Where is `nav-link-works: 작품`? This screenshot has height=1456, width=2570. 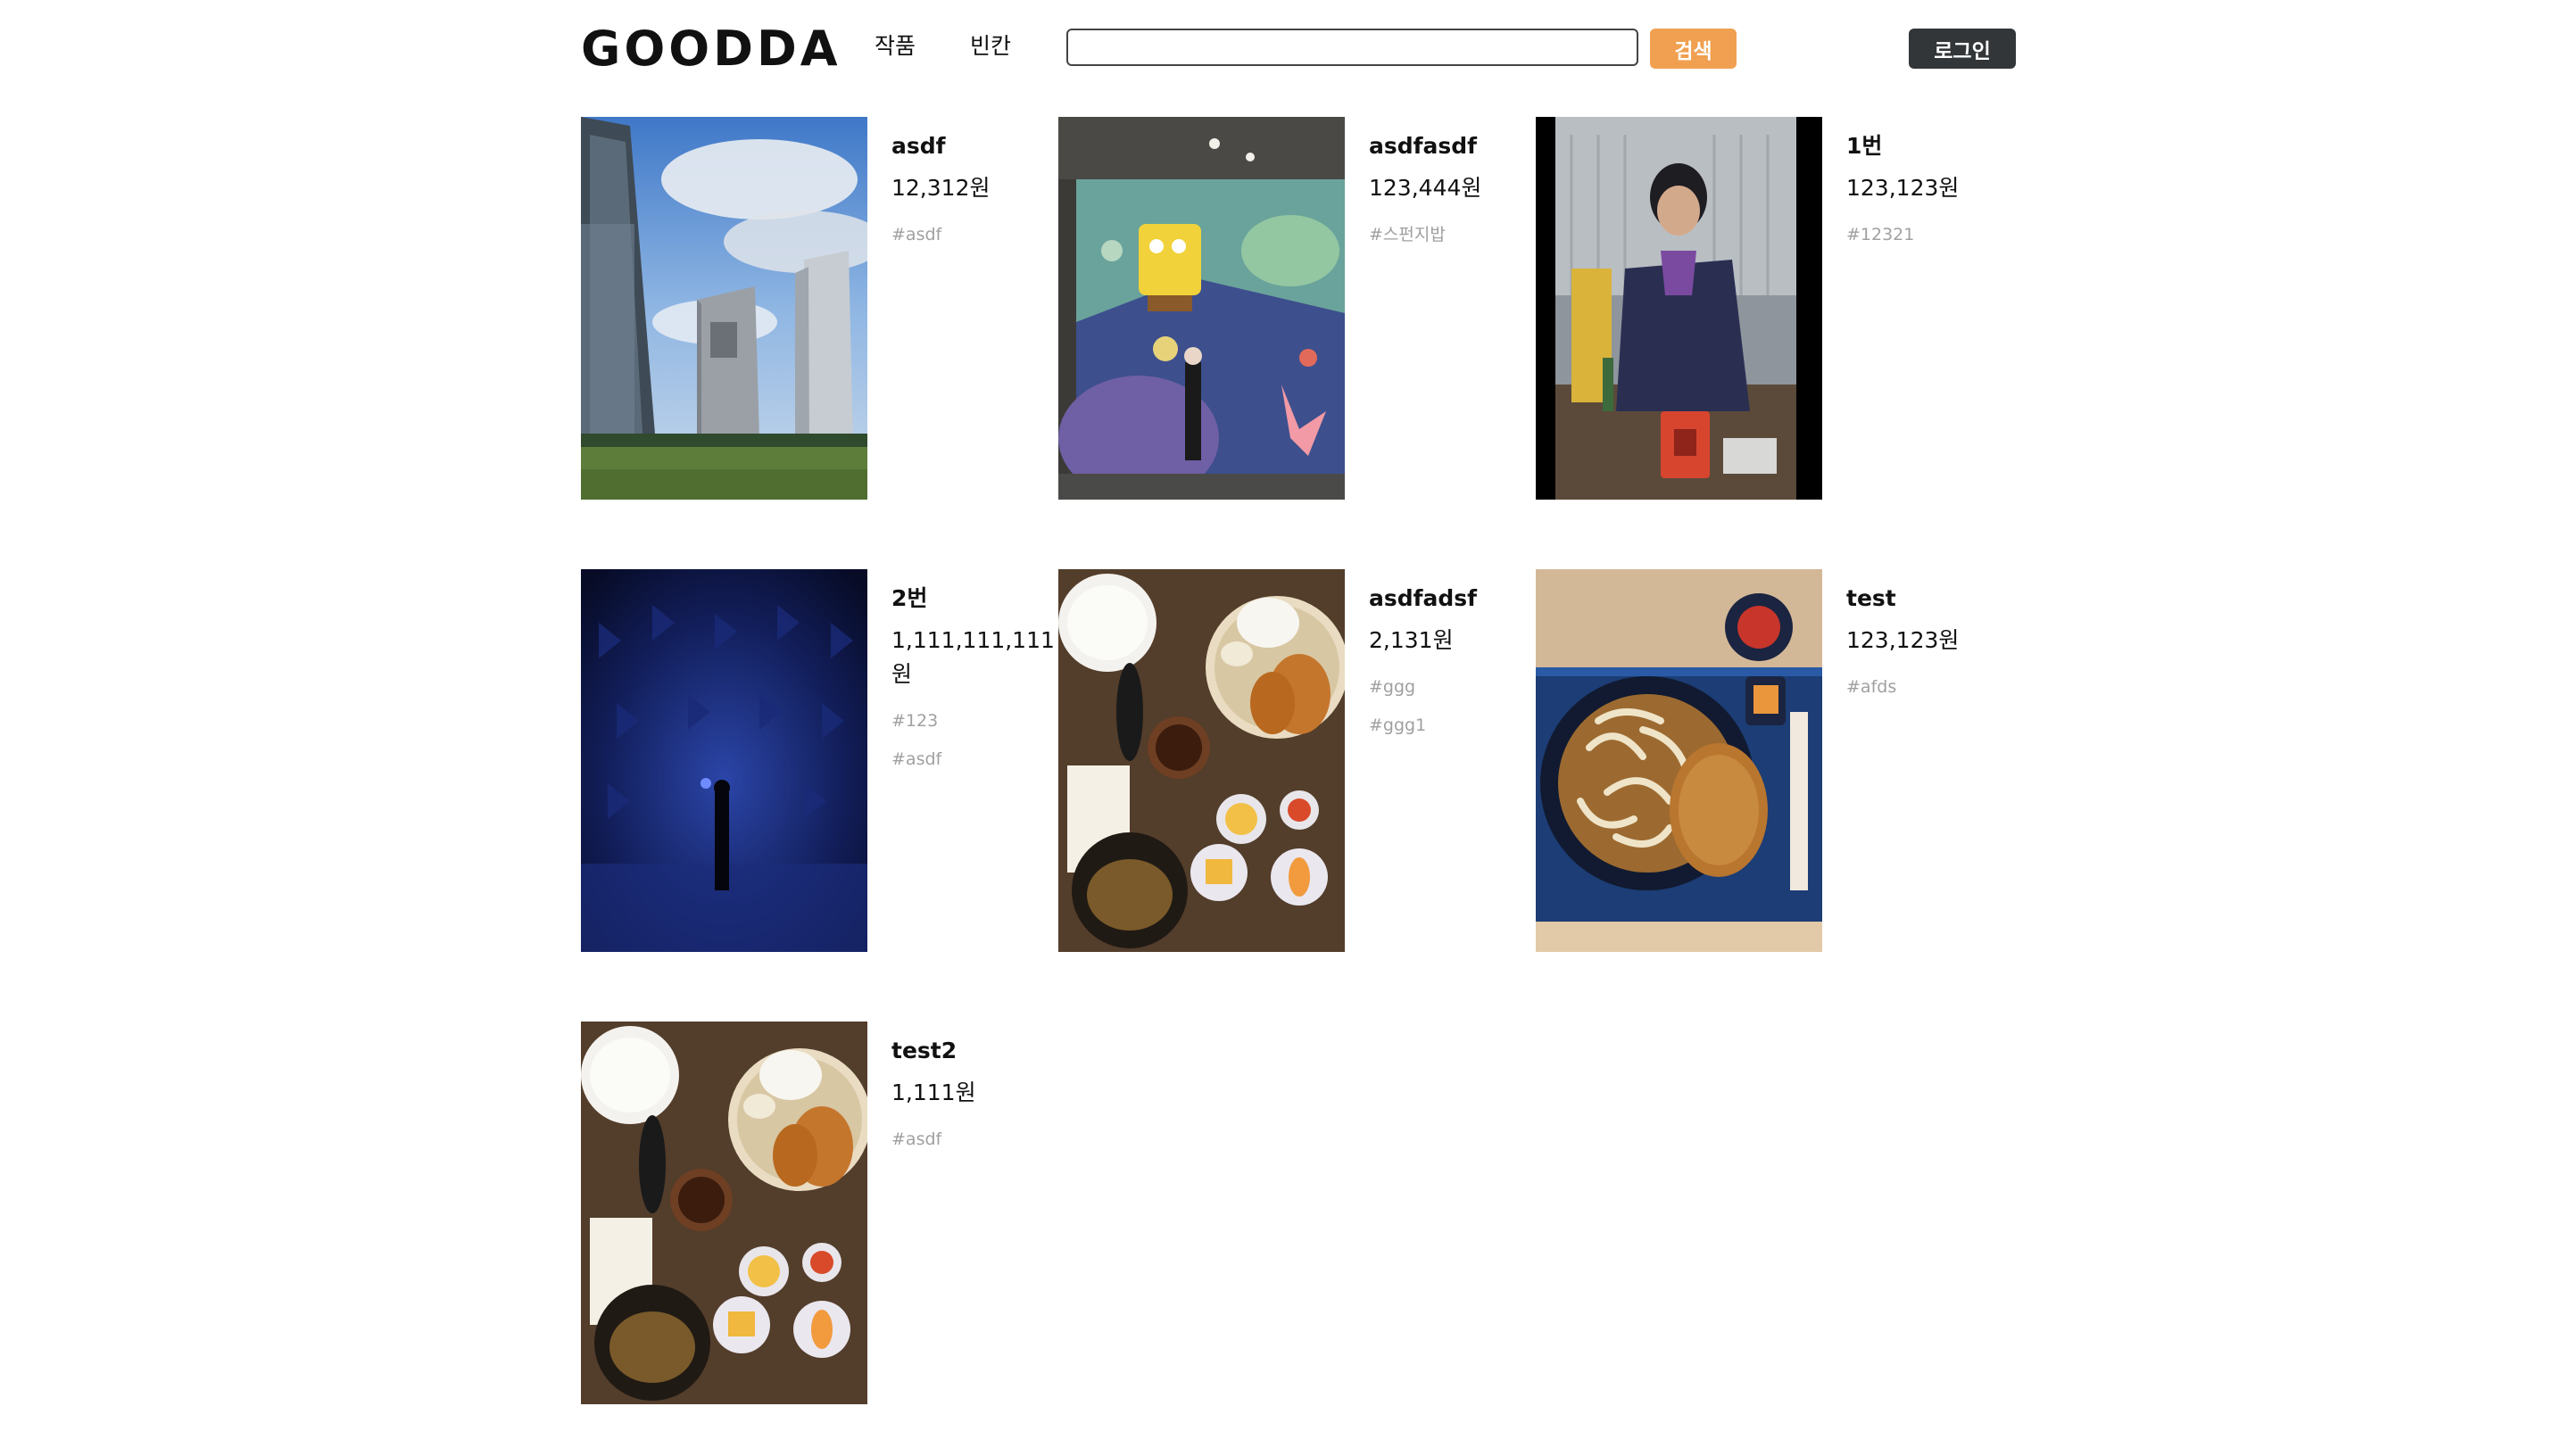 nav-link-works: 작품 is located at coordinates (896, 47).